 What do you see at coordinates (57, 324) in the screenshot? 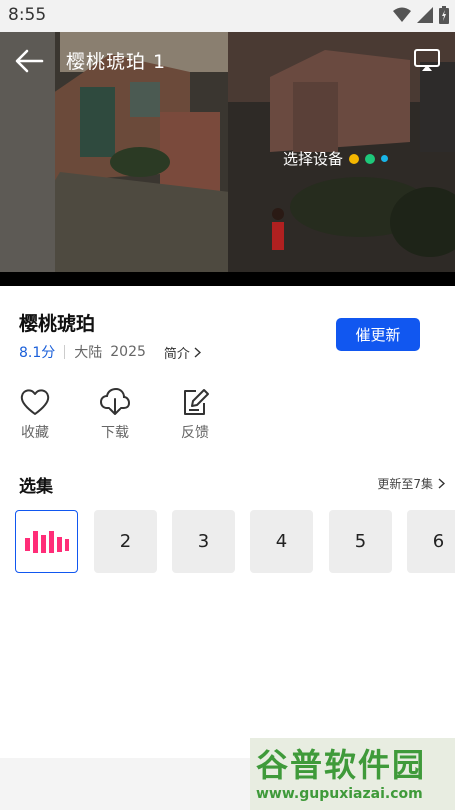
I see `show-title: 樱桃琥珀` at bounding box center [57, 324].